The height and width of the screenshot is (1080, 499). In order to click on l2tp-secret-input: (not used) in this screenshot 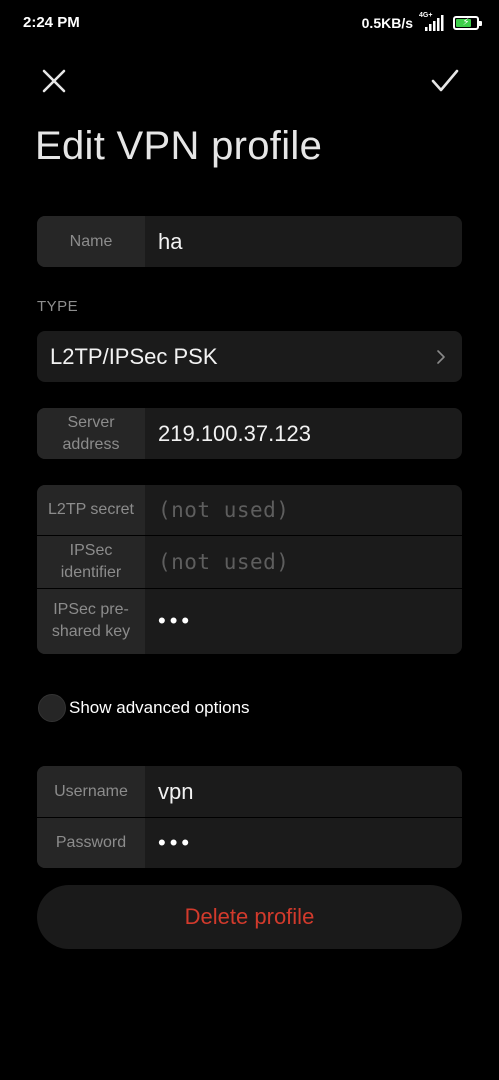, I will do `click(303, 510)`.